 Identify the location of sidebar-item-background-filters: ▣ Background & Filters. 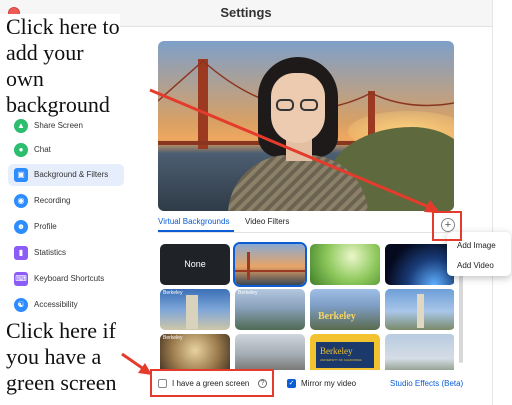
(66, 175).